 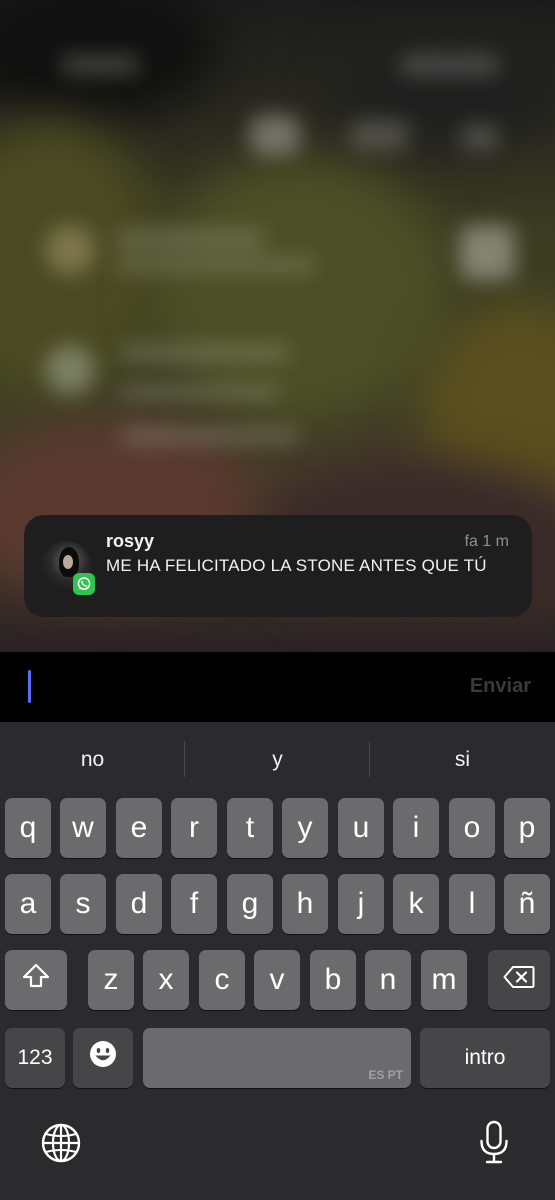 What do you see at coordinates (222, 980) in the screenshot?
I see `key-c: c` at bounding box center [222, 980].